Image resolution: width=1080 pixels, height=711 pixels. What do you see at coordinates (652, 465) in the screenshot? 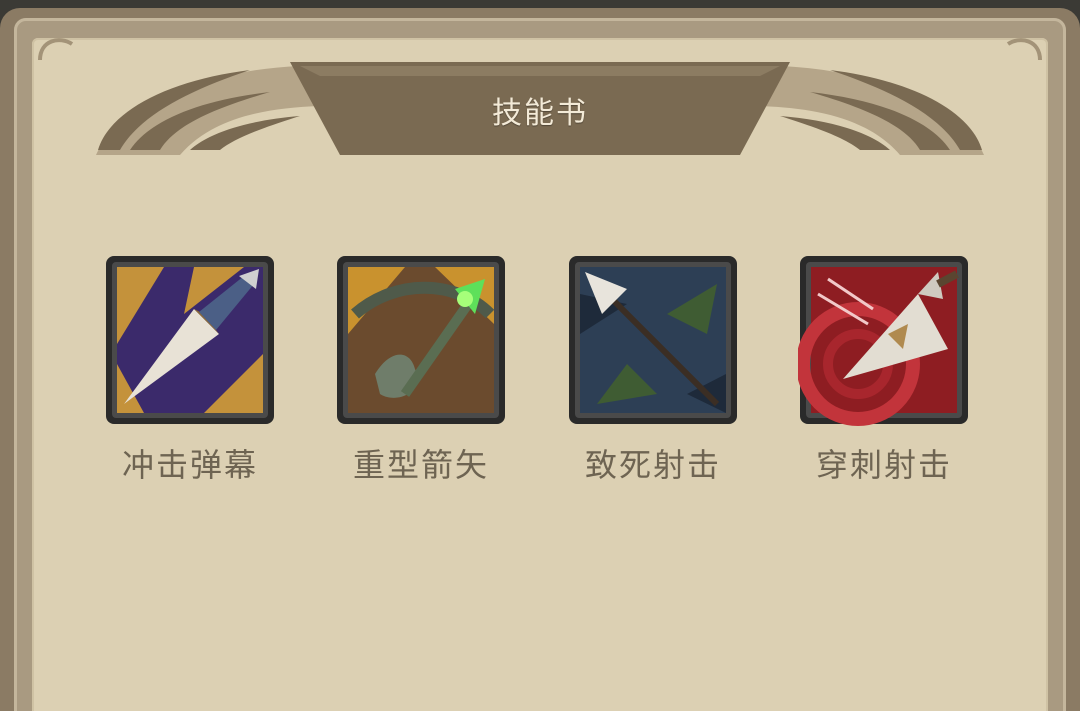
I see `skill-name: 致死射击` at bounding box center [652, 465].